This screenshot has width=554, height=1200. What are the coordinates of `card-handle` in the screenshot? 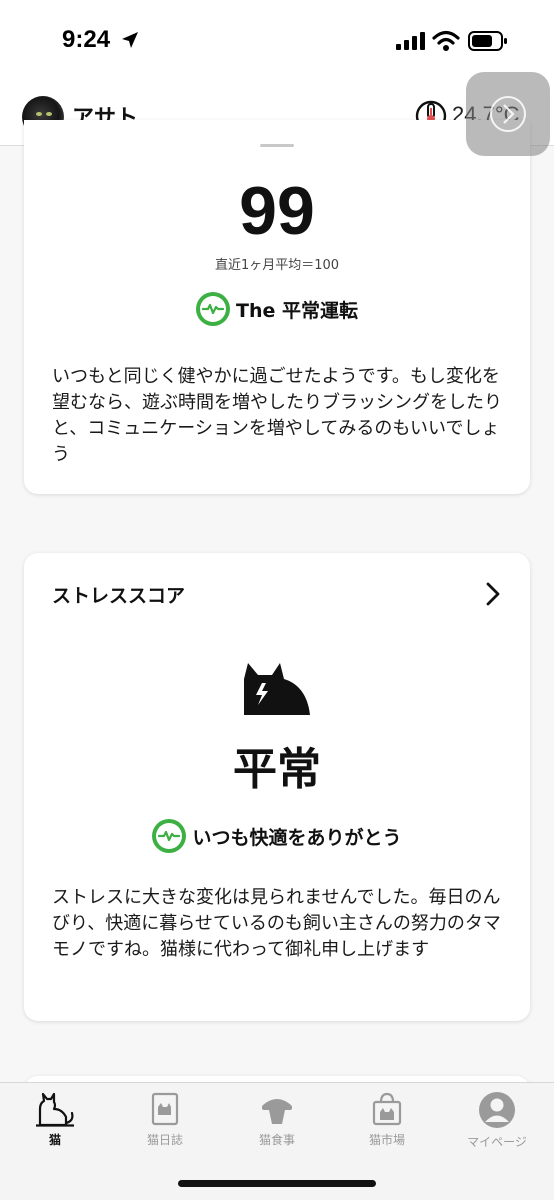 It's located at (277, 145).